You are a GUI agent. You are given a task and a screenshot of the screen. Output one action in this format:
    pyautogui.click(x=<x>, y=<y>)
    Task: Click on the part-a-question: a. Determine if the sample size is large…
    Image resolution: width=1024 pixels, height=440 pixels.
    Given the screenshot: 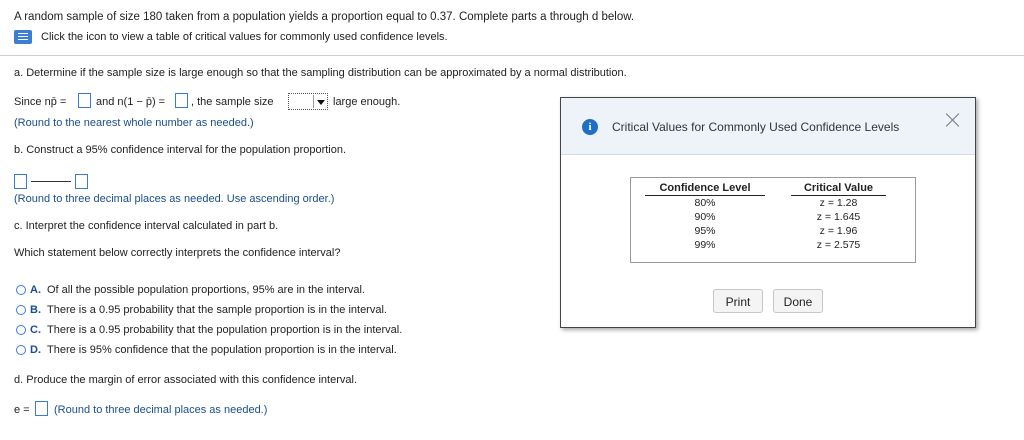 What is the action you would take?
    pyautogui.click(x=320, y=73)
    